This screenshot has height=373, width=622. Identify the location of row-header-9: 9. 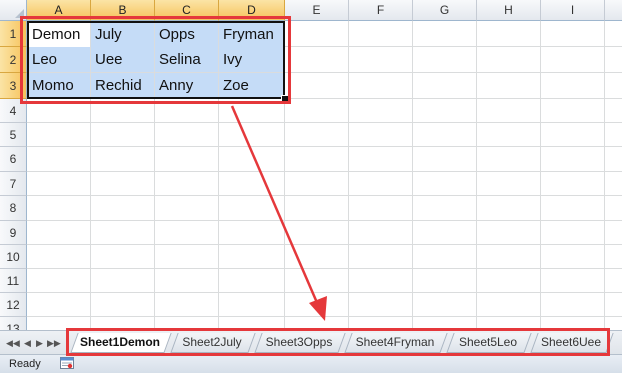
(13, 233).